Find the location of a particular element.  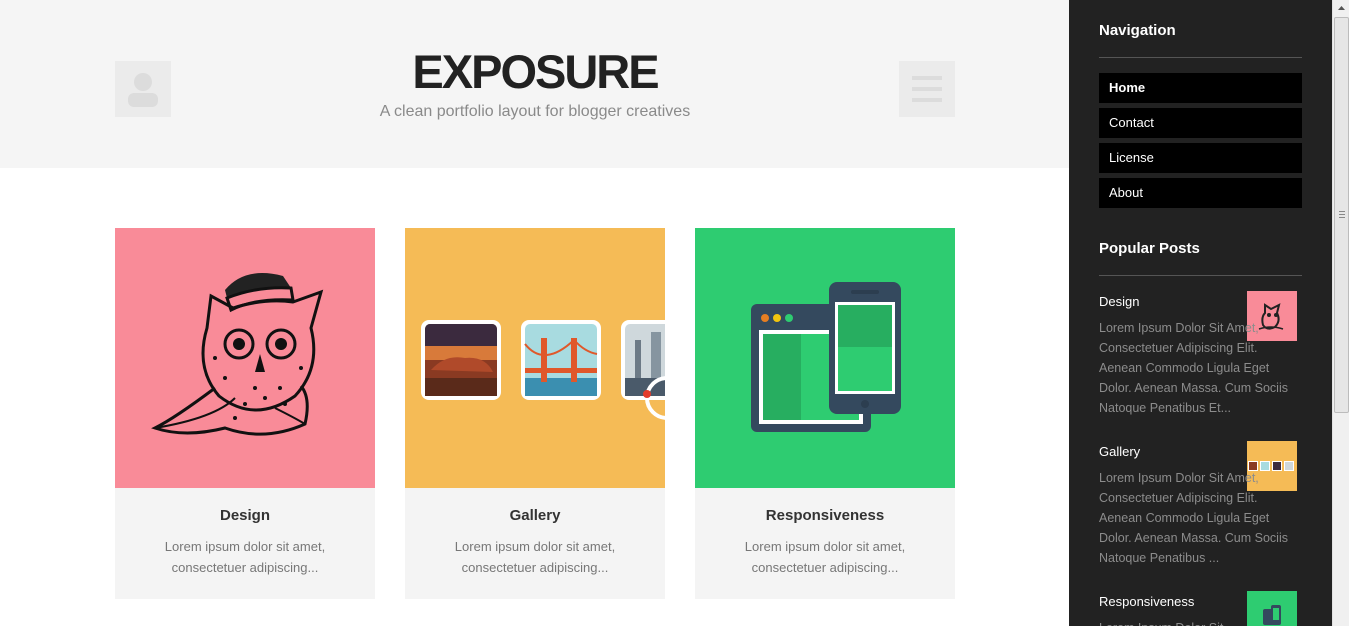

popular-post-title: Gallery is located at coordinates (1119, 451).